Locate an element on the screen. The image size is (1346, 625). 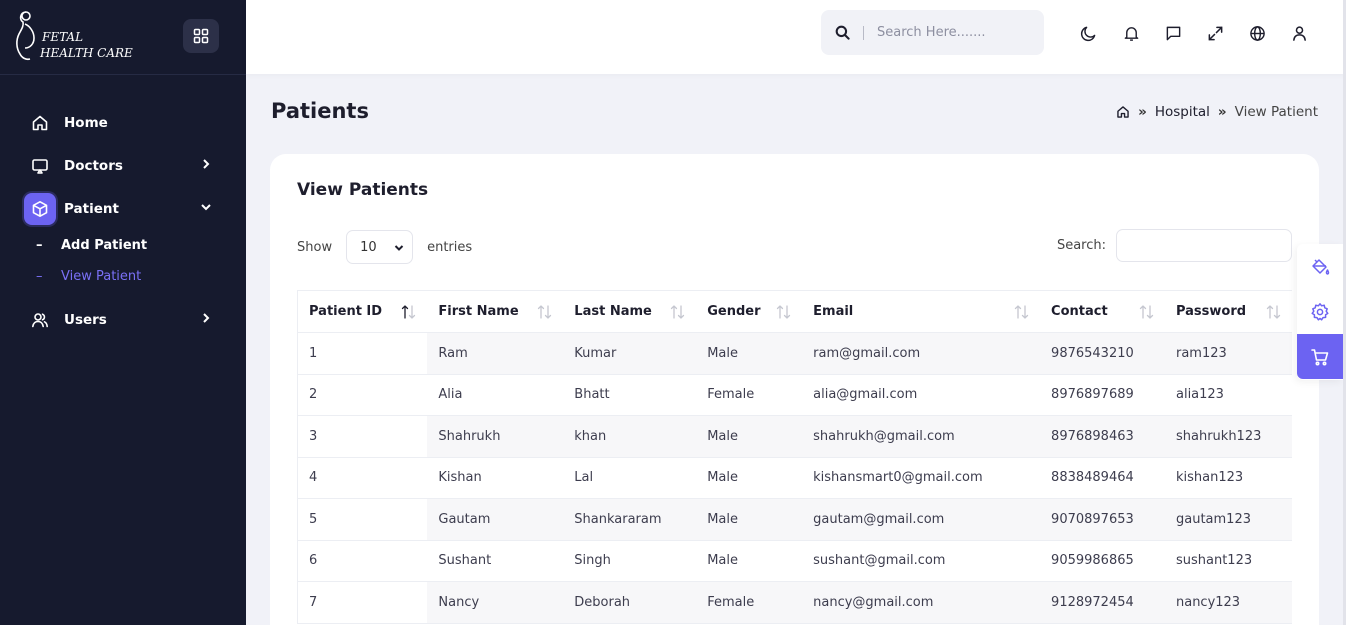
header-label: First Name is located at coordinates (478, 311).